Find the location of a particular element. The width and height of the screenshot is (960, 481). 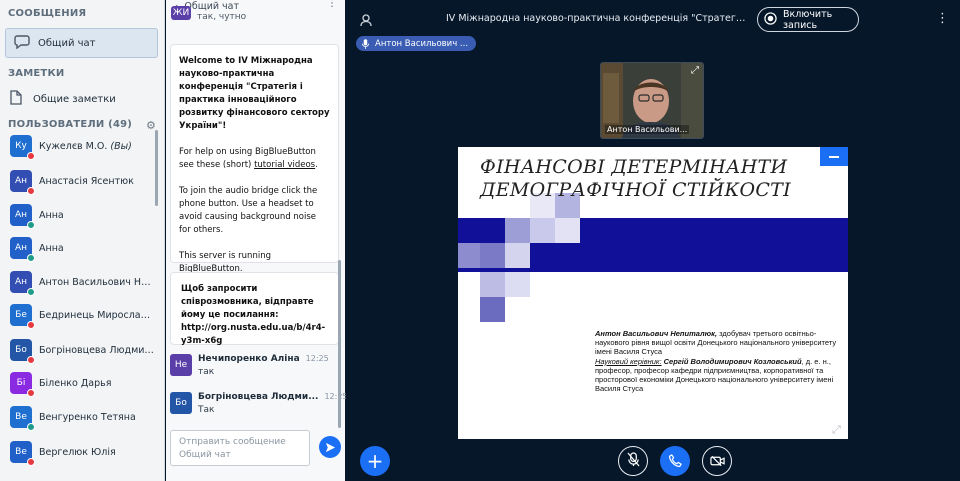

slide-author-name: Антон Васильович Непиталюк, is located at coordinates (656, 333).